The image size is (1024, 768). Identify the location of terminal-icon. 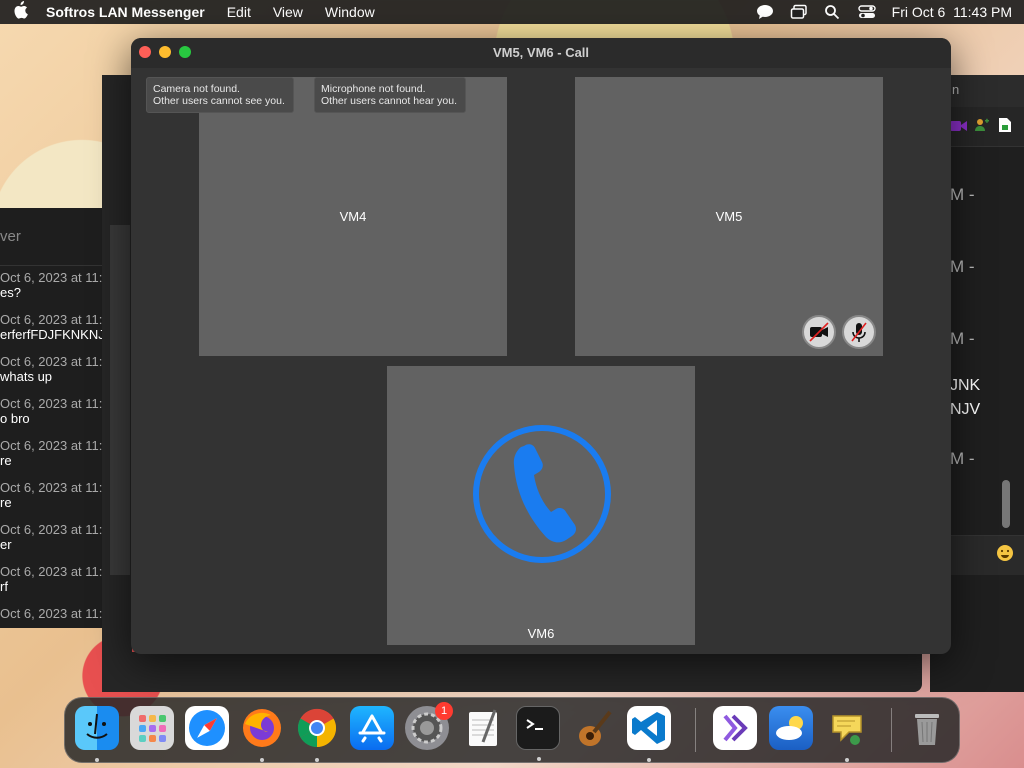
(538, 733).